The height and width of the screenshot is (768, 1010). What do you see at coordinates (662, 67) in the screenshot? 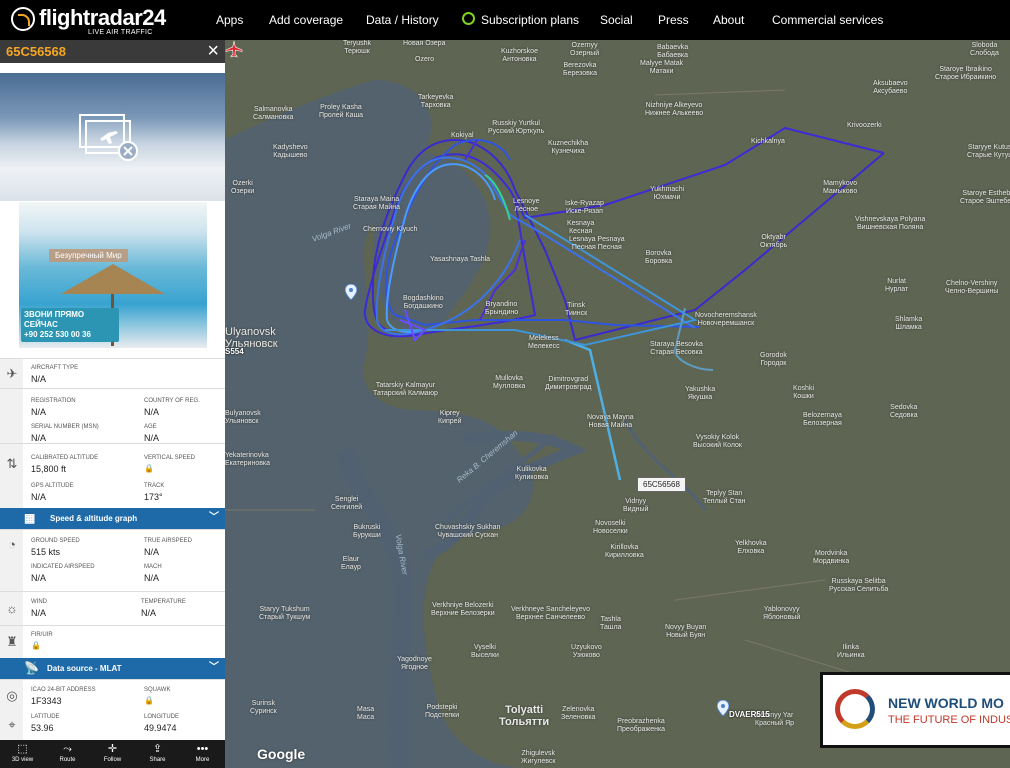
I see `place-label: Malyye Matak Матаки` at bounding box center [662, 67].